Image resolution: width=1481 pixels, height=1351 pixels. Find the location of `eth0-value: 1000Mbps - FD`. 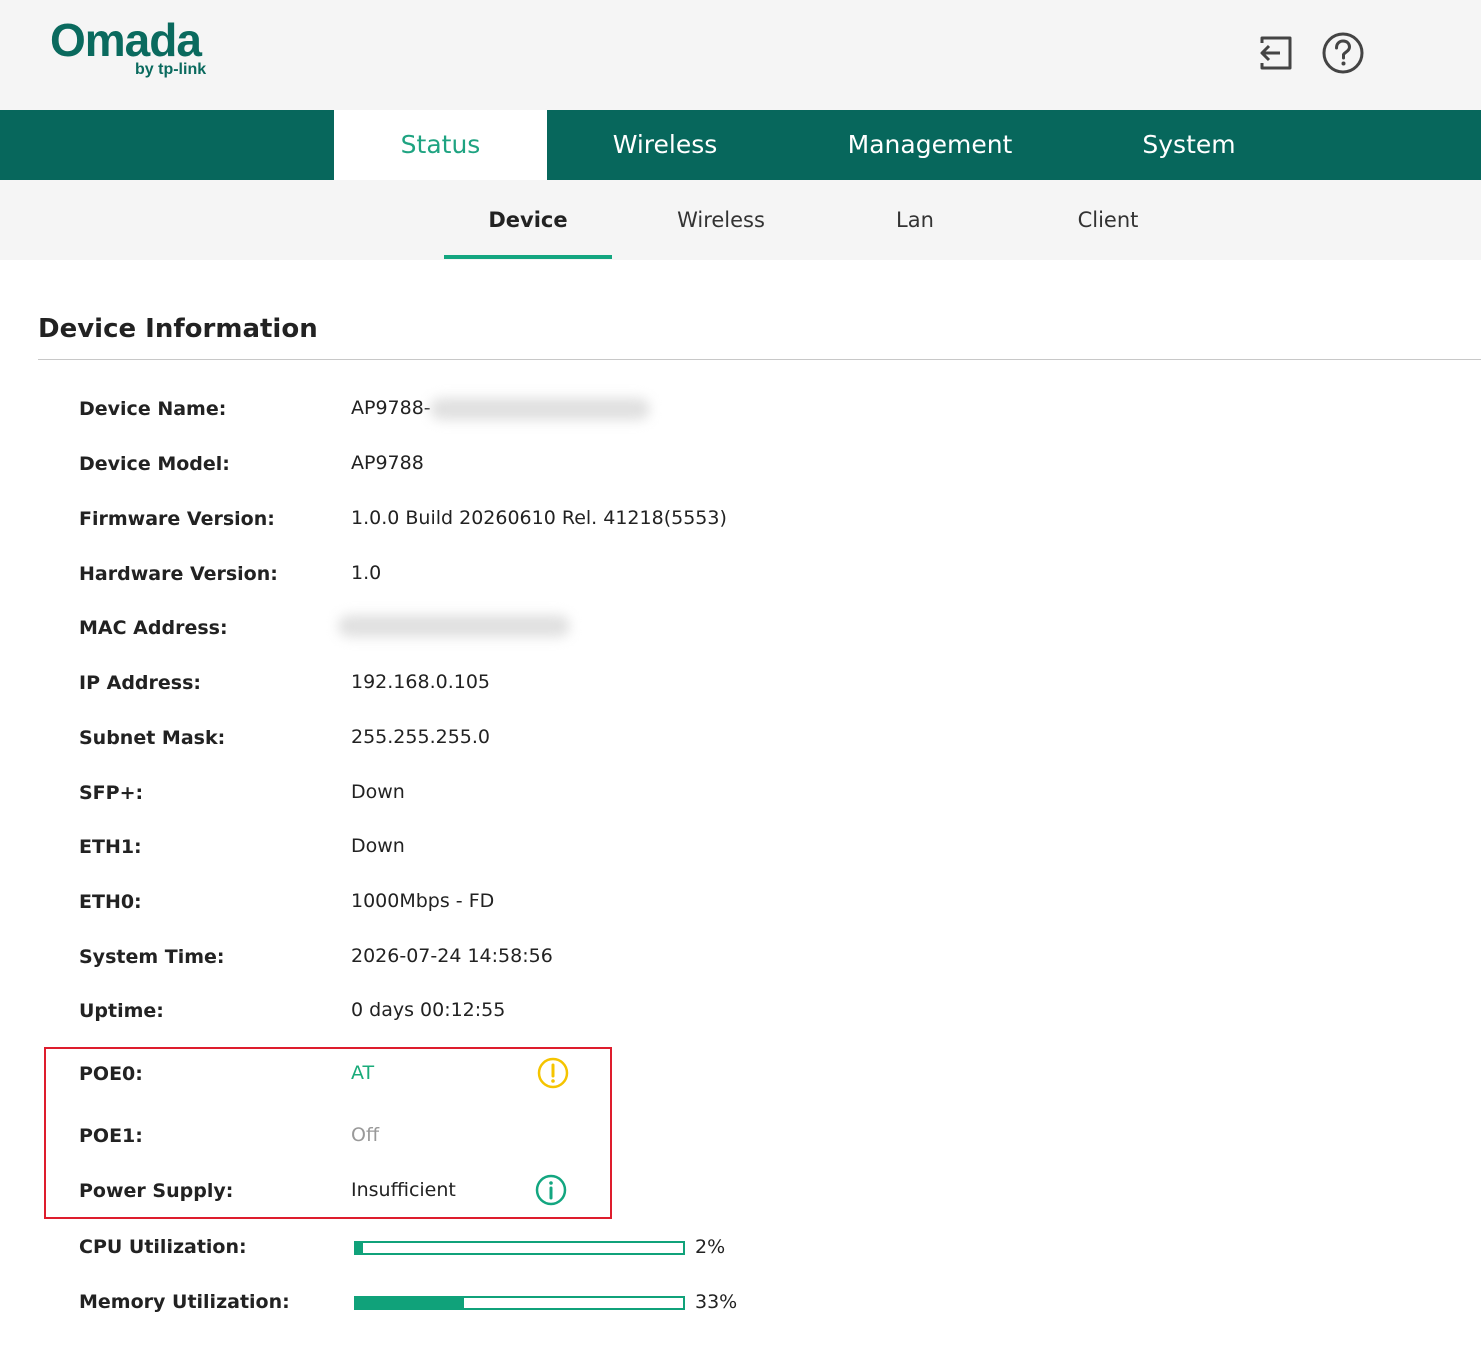

eth0-value: 1000Mbps - FD is located at coordinates (423, 901).